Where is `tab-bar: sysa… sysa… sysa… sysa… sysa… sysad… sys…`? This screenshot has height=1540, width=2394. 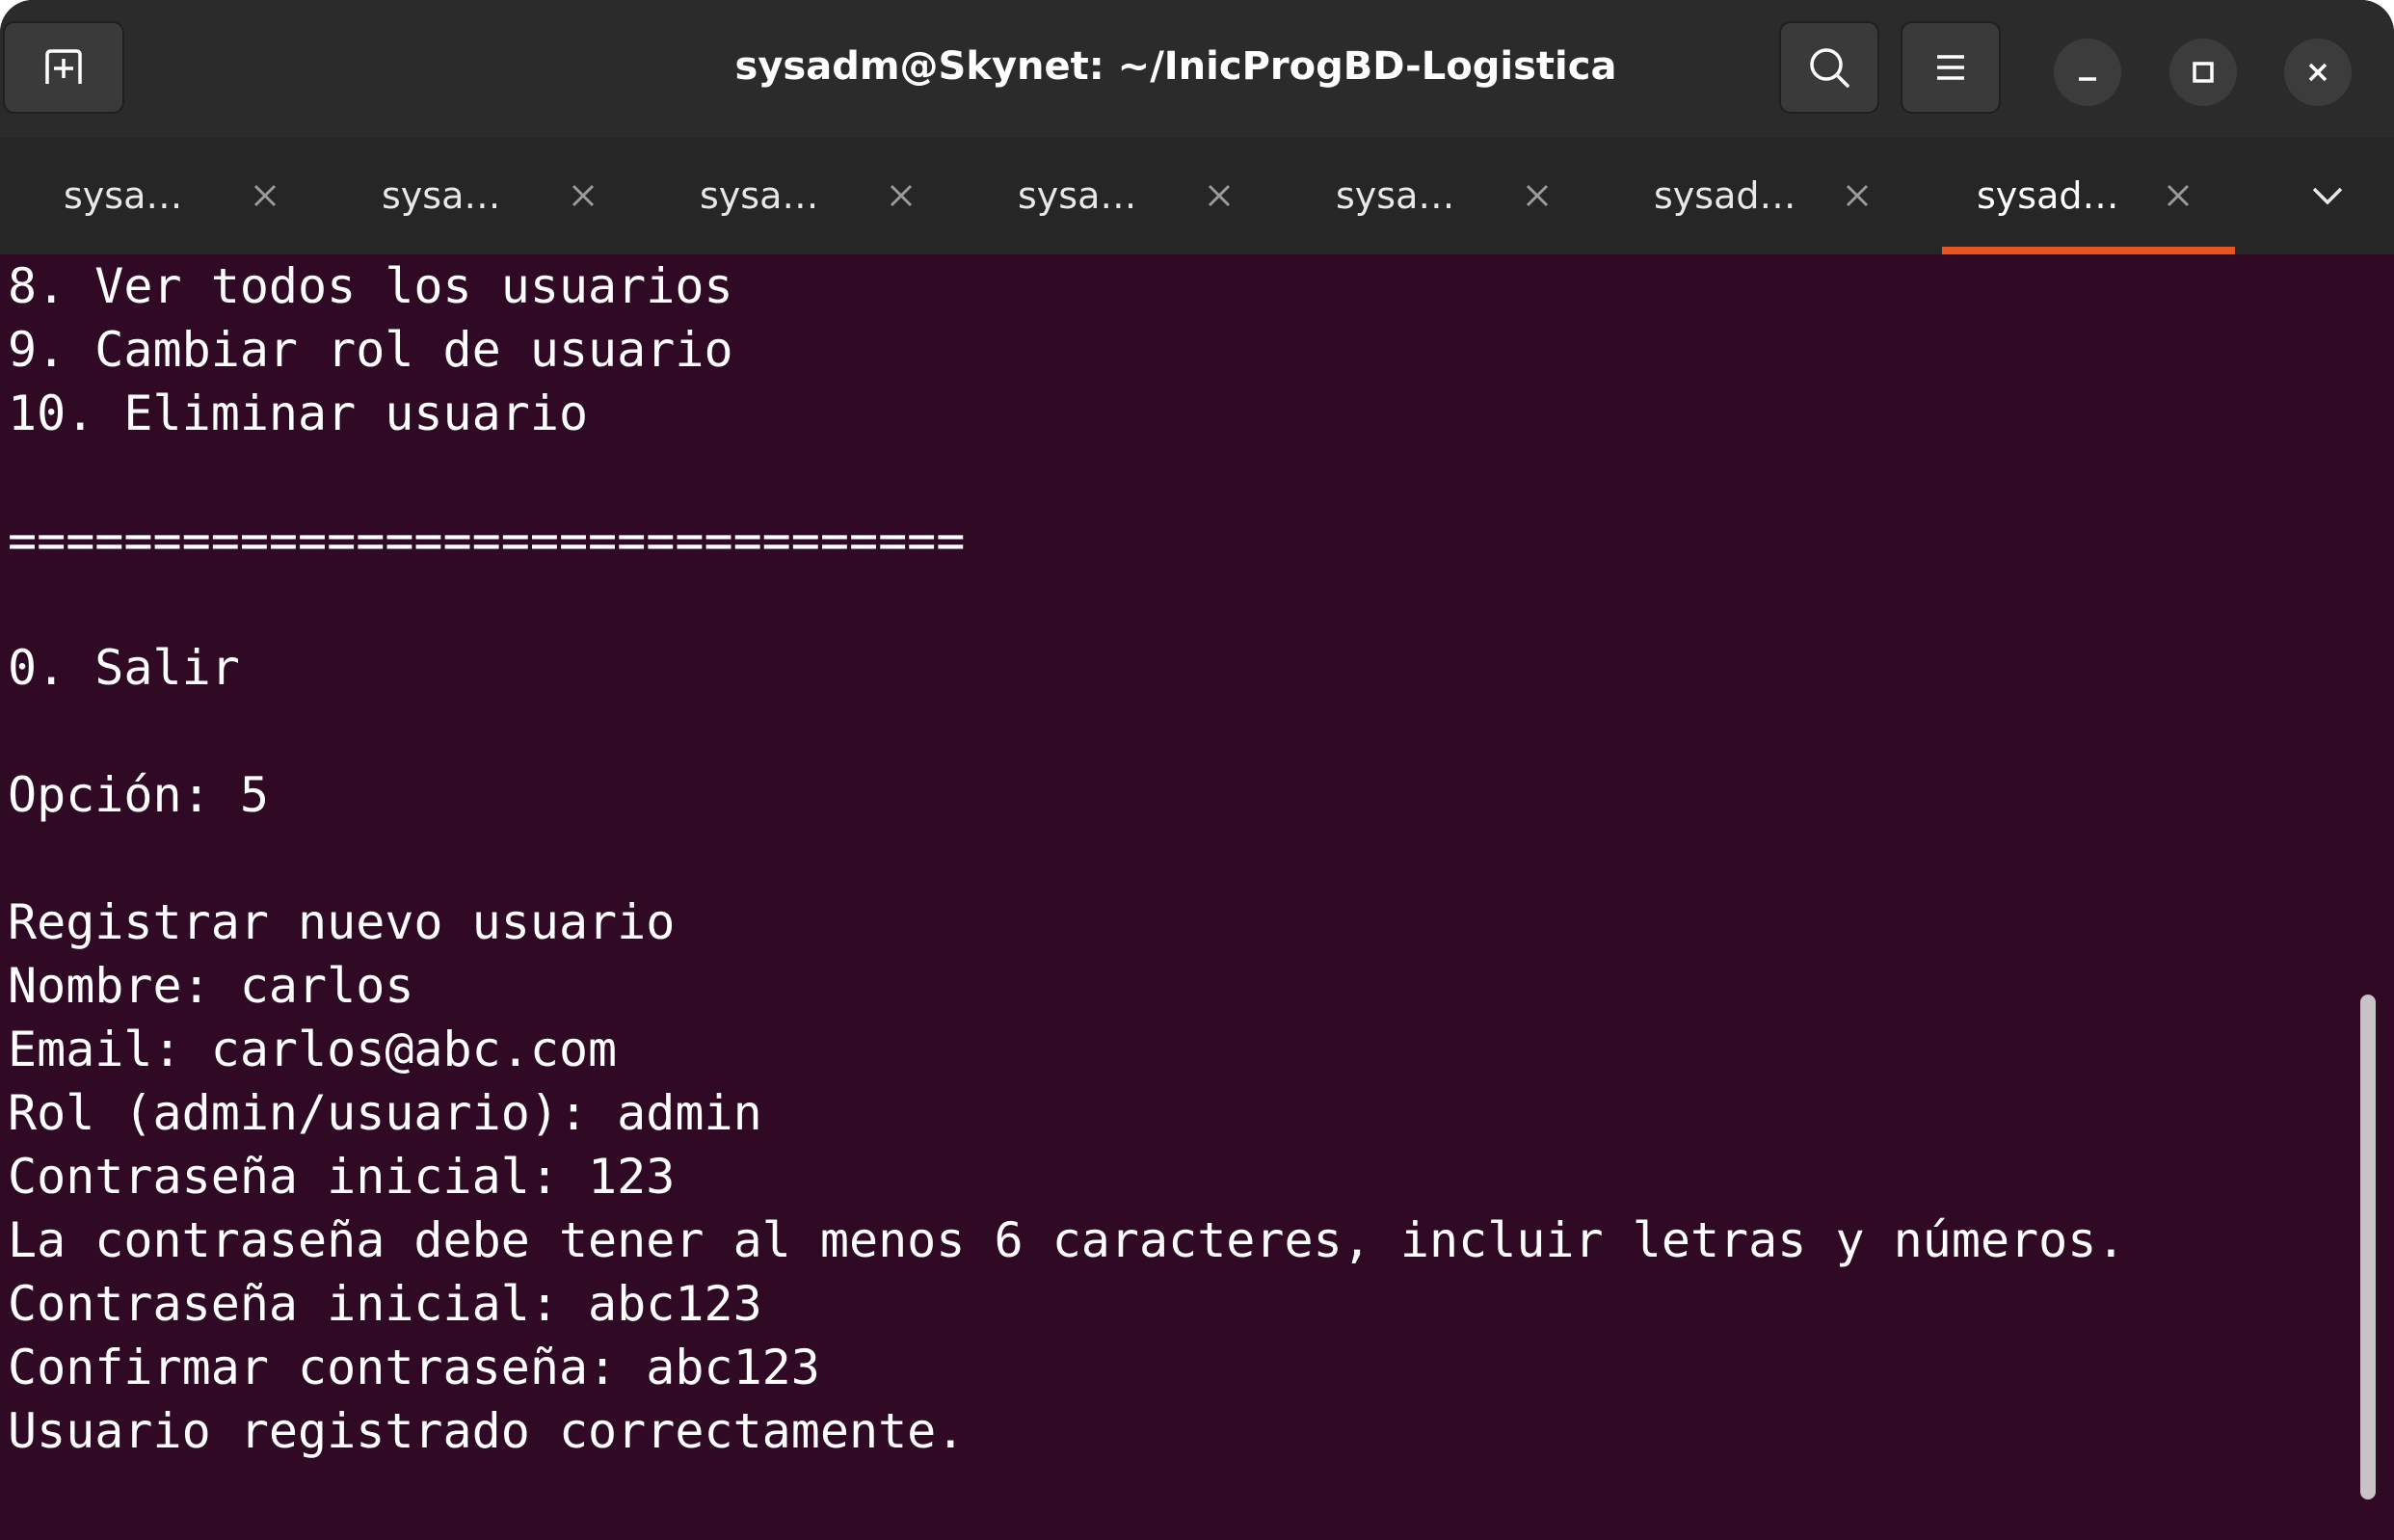 tab-bar: sysa… sysa… sysa… sysa… sysa… sysad… sys… is located at coordinates (1197, 196).